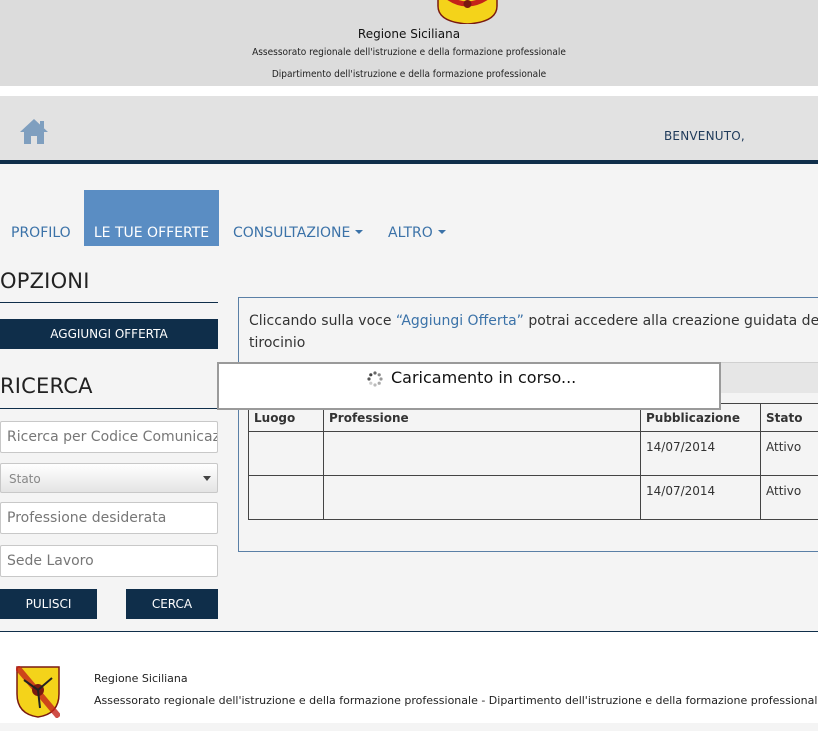 This screenshot has height=731, width=818. Describe the element at coordinates (109, 302) in the screenshot. I see `options-divider` at that location.